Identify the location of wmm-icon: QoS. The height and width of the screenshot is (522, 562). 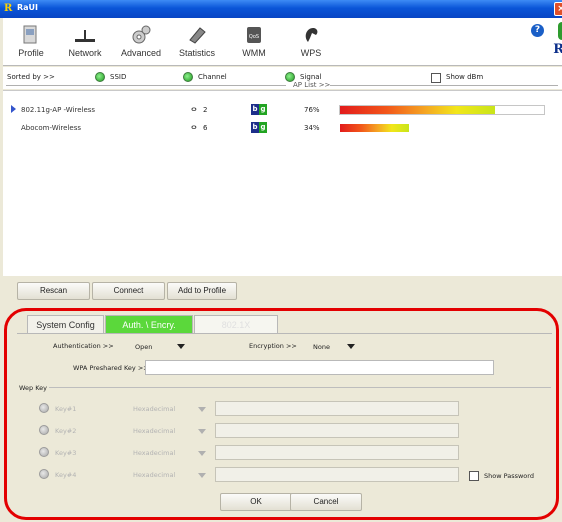
(254, 35).